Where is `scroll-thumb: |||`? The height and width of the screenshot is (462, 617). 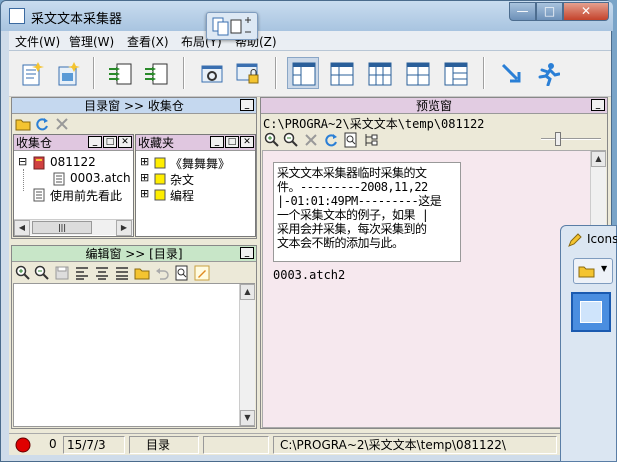 scroll-thumb: ||| is located at coordinates (62, 227).